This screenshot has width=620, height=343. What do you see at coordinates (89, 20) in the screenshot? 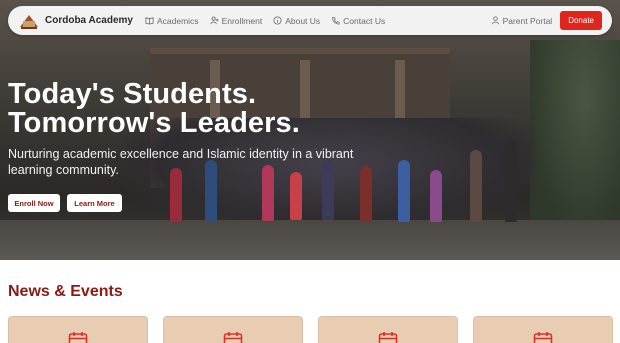
I see `brand-name: Cordoba Academy` at bounding box center [89, 20].